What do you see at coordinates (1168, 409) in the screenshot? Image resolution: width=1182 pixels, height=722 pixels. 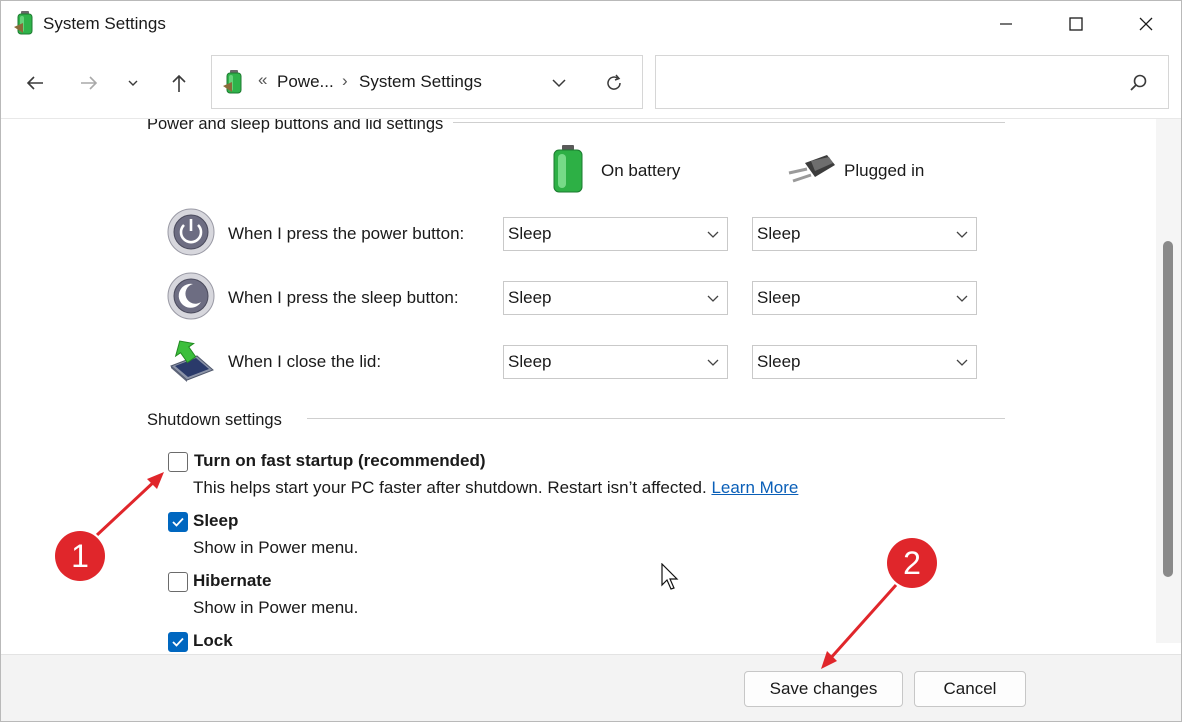 I see `scrollbar-thumb` at bounding box center [1168, 409].